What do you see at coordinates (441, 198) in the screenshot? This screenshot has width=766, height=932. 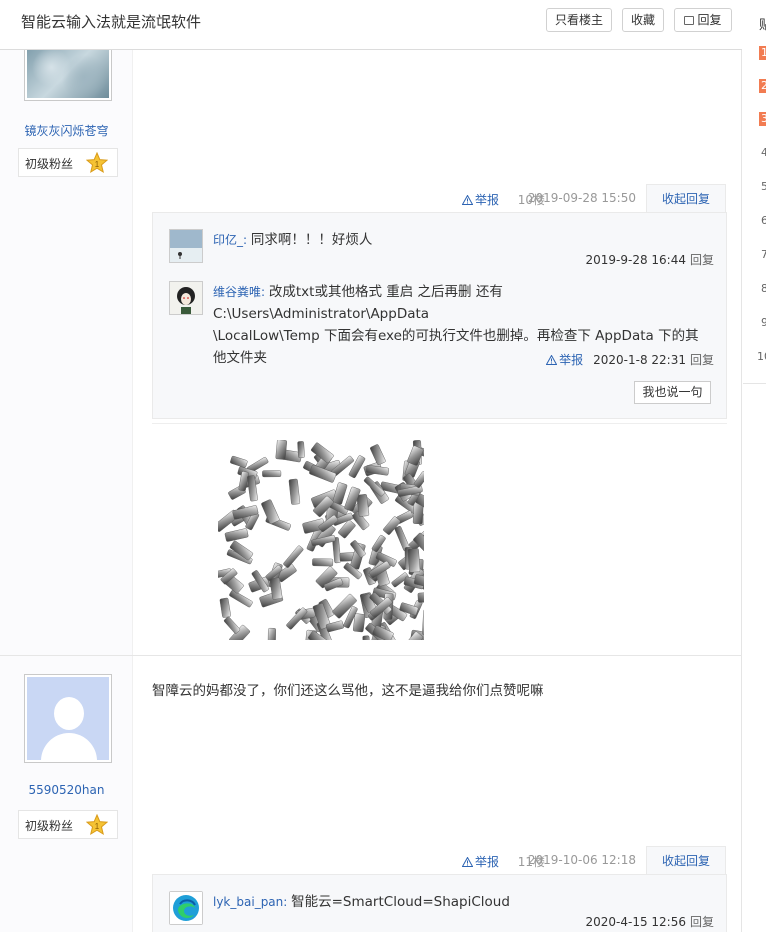 I see `post-tail-bar: 举报 10楼 2019-09-28 15:50 收起回复` at bounding box center [441, 198].